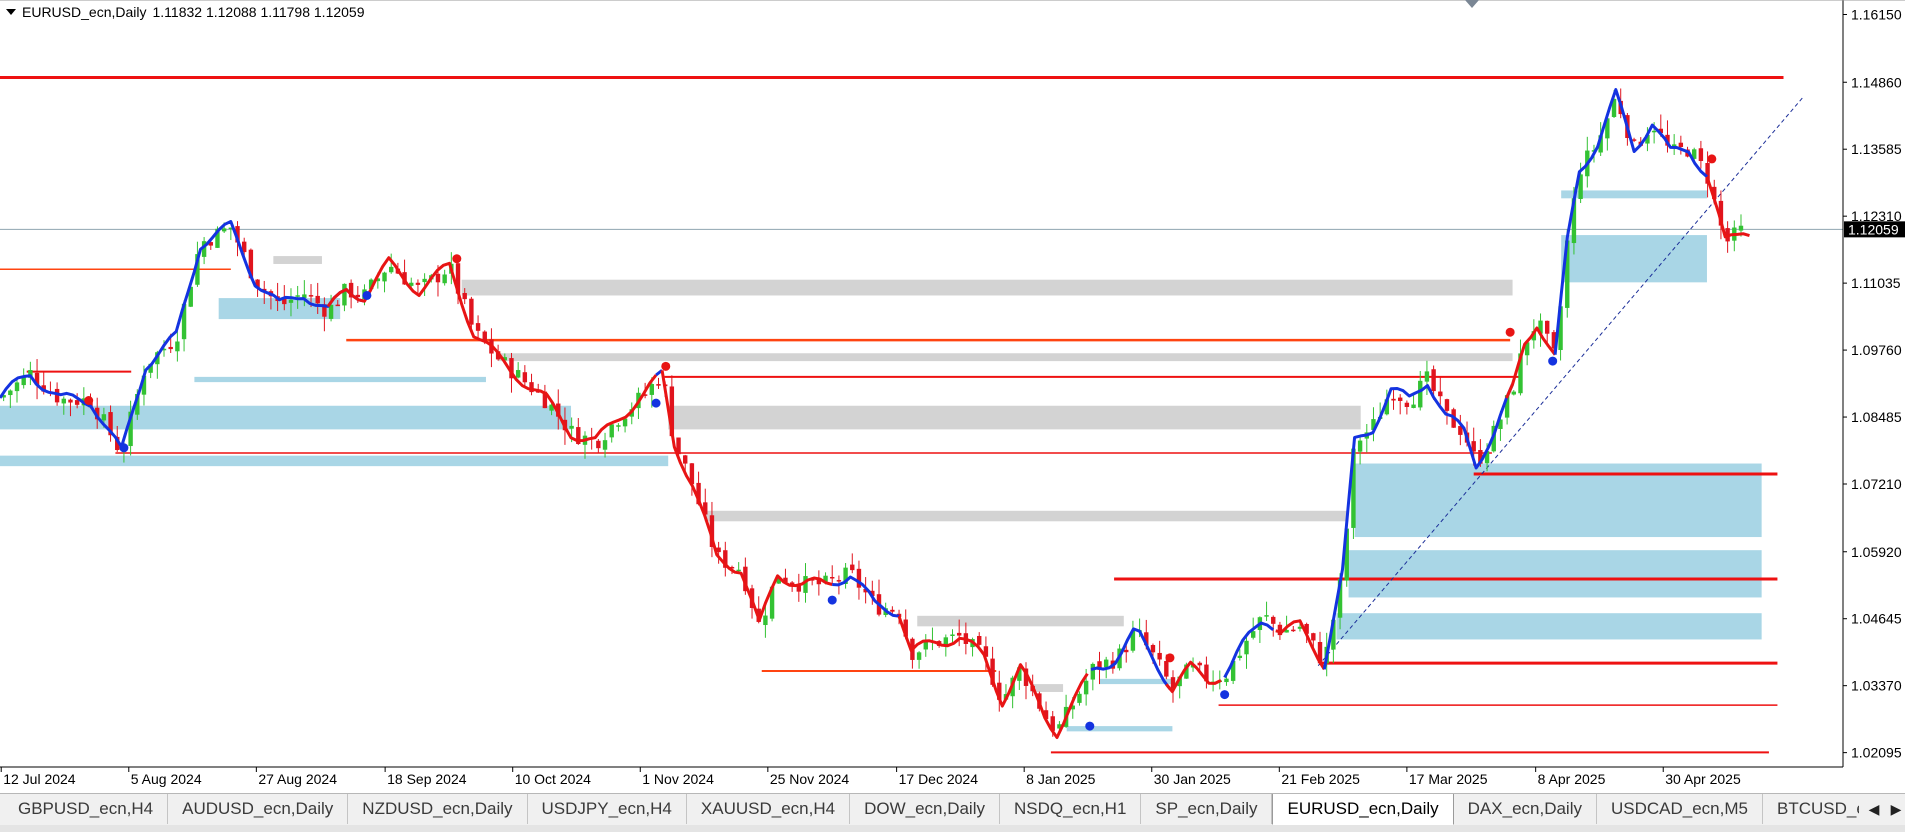  I want to click on chart-tab: GBPUSD_ecn,H4, so click(86, 809).